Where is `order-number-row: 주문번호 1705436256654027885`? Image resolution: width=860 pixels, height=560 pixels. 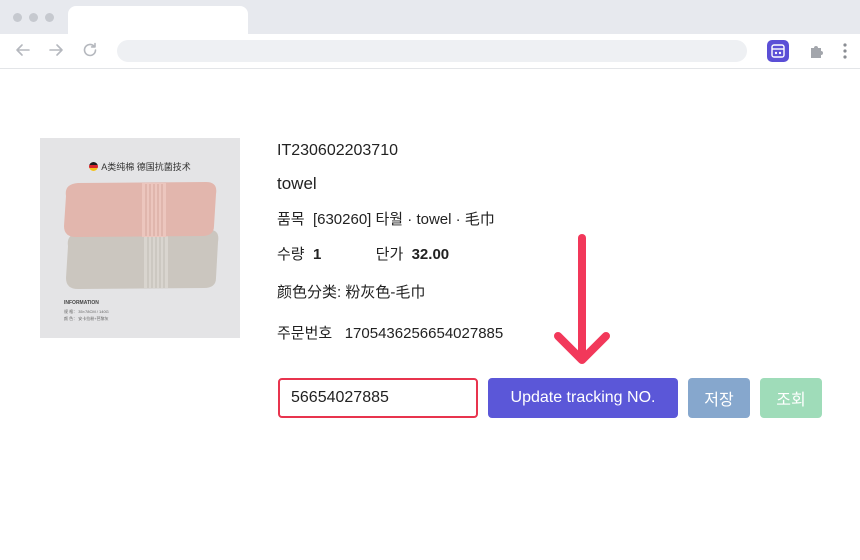
order-number-row: 주문번호 1705436256654027885 is located at coordinates (390, 332).